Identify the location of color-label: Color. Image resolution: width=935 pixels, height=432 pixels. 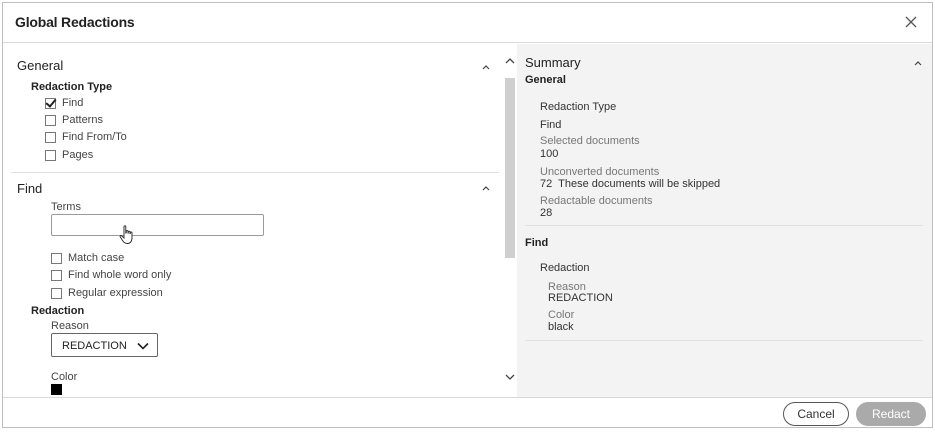
(64, 377).